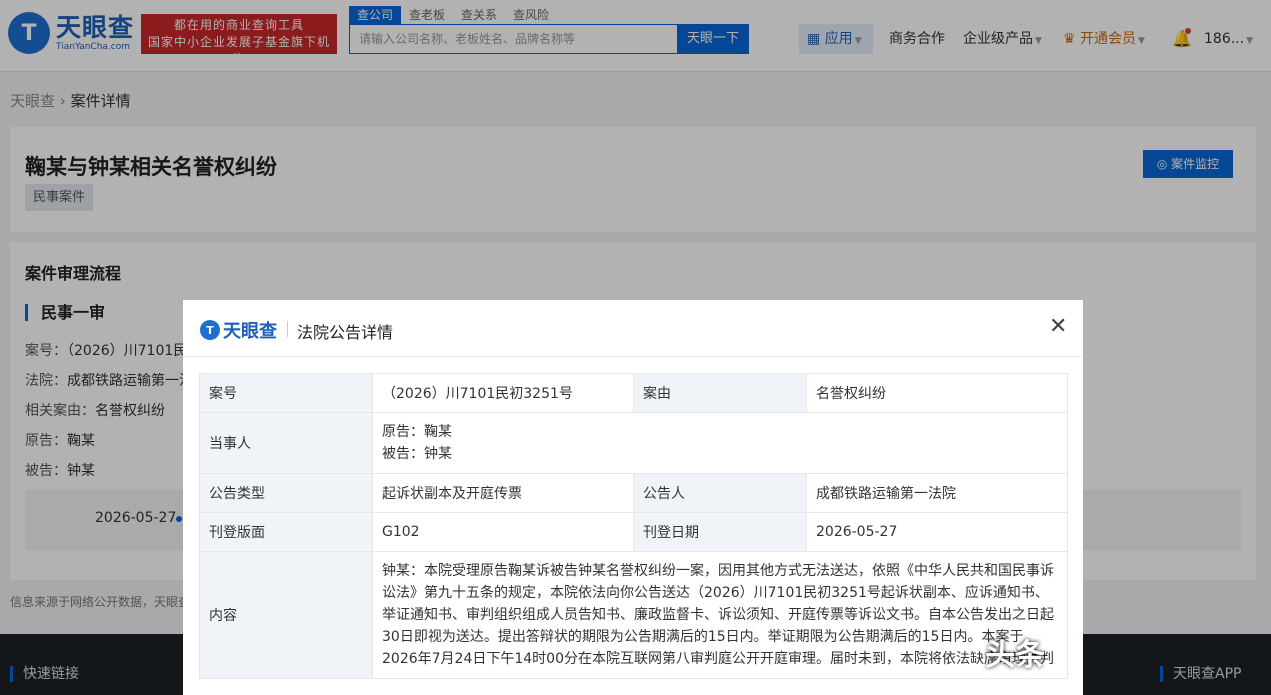 This screenshot has height=695, width=1271. Describe the element at coordinates (937, 532) in the screenshot. I see `value-publish-date: 2026-05-27` at that location.